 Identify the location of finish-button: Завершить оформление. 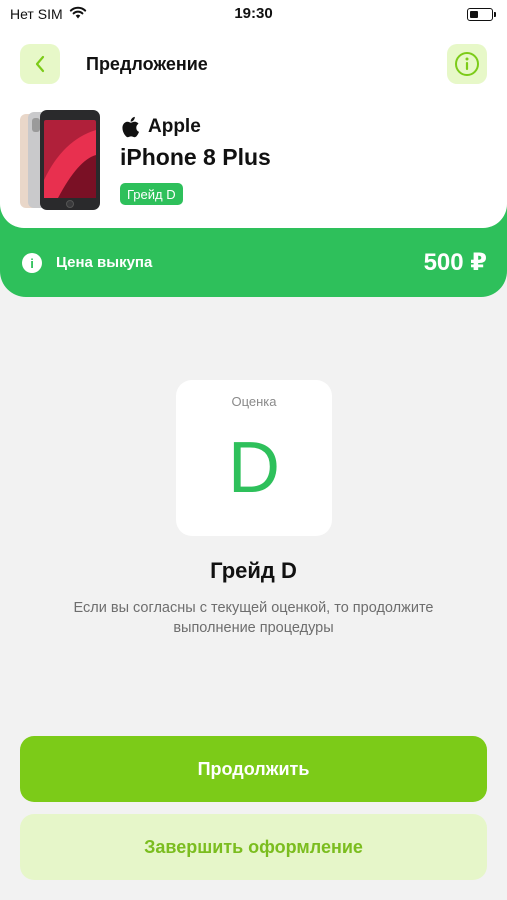
(253, 847).